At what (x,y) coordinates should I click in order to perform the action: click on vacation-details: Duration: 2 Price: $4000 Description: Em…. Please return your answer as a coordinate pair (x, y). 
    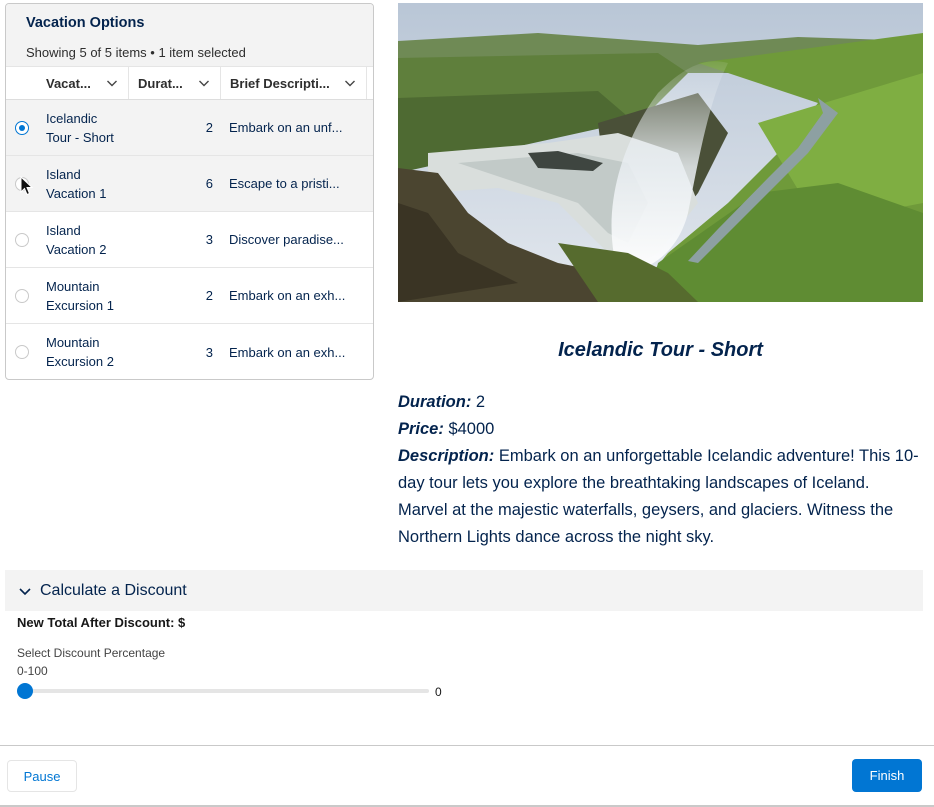
    Looking at the image, I should click on (660, 470).